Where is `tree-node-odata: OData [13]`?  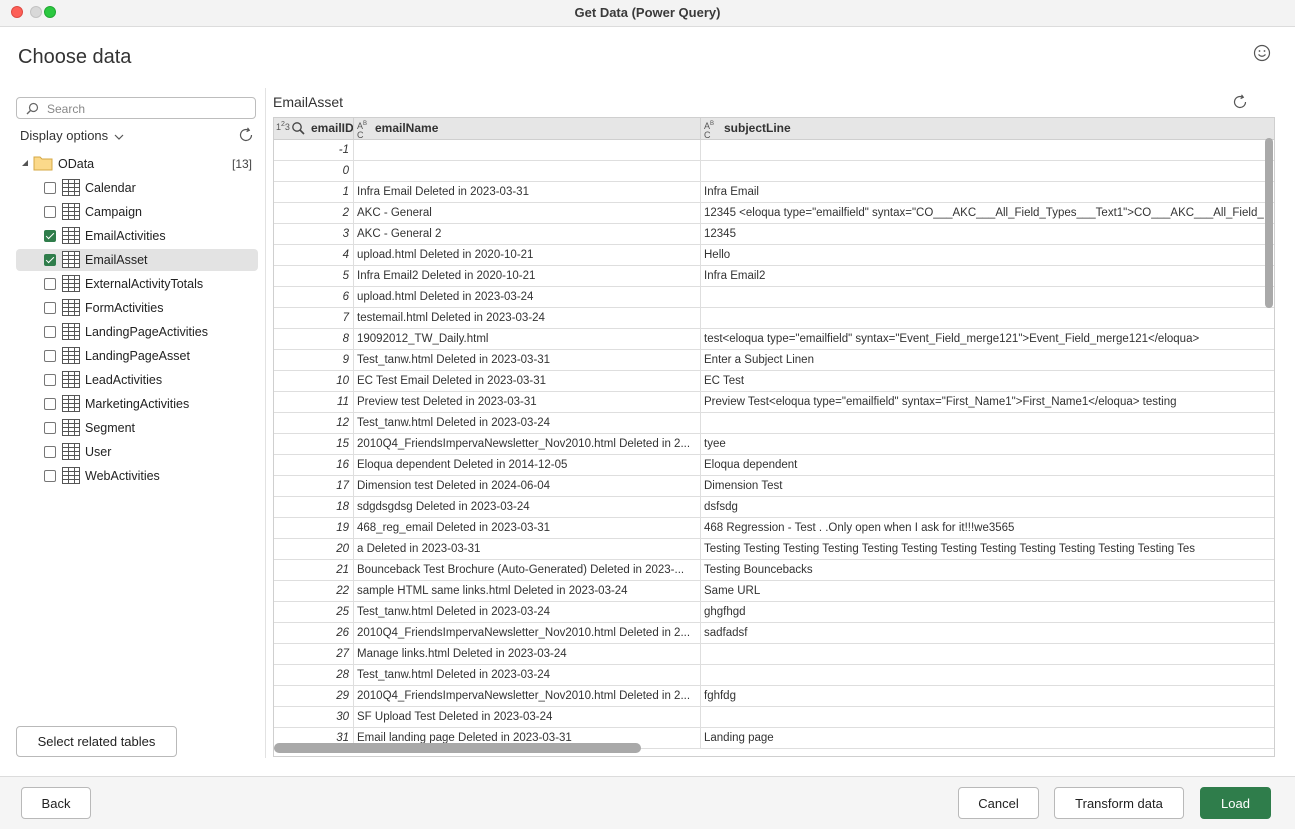 tree-node-odata: OData [13] is located at coordinates (137, 164).